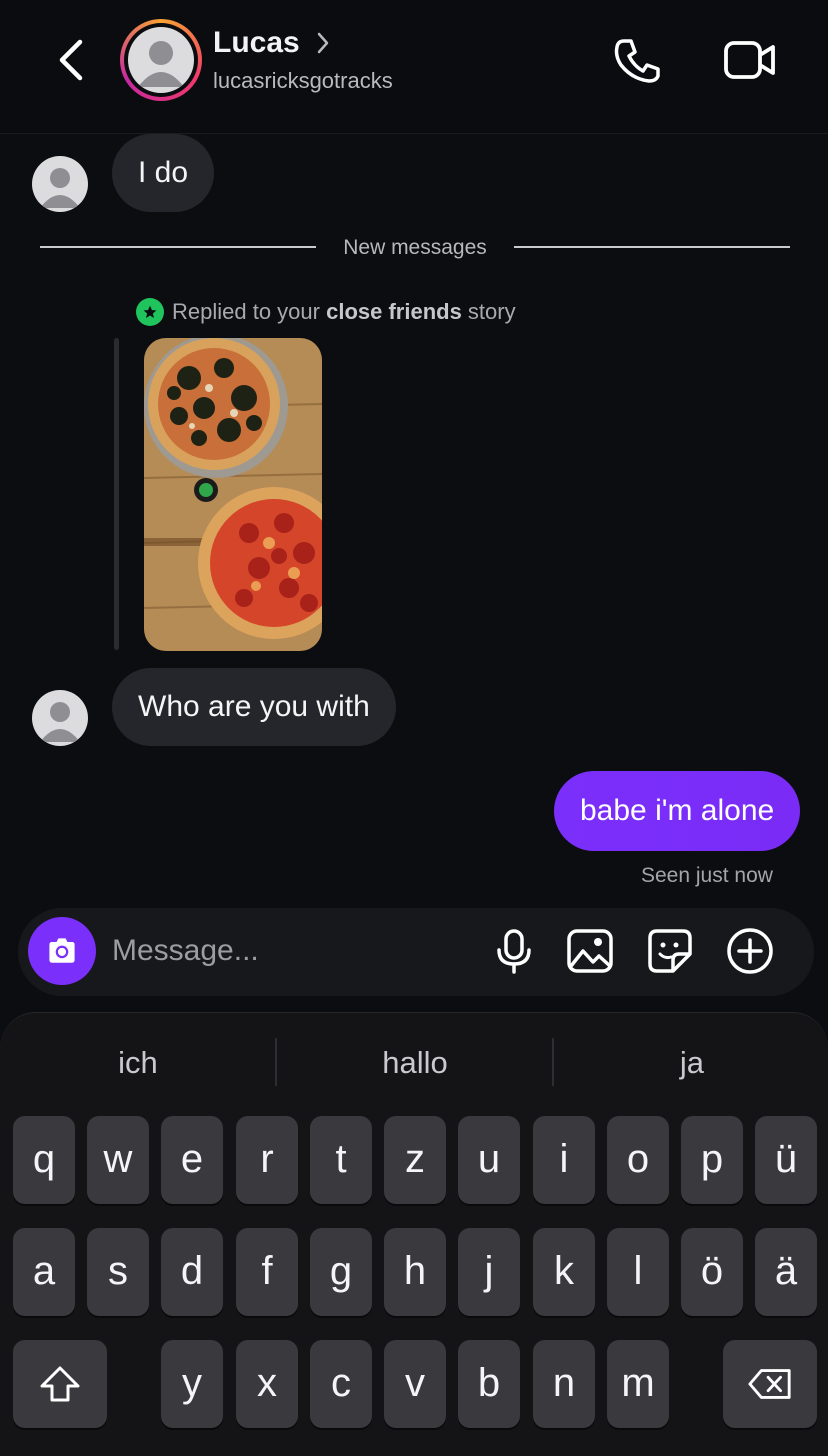 Image resolution: width=828 pixels, height=1456 pixels. I want to click on key-a-umlaut: ä, so click(786, 1272).